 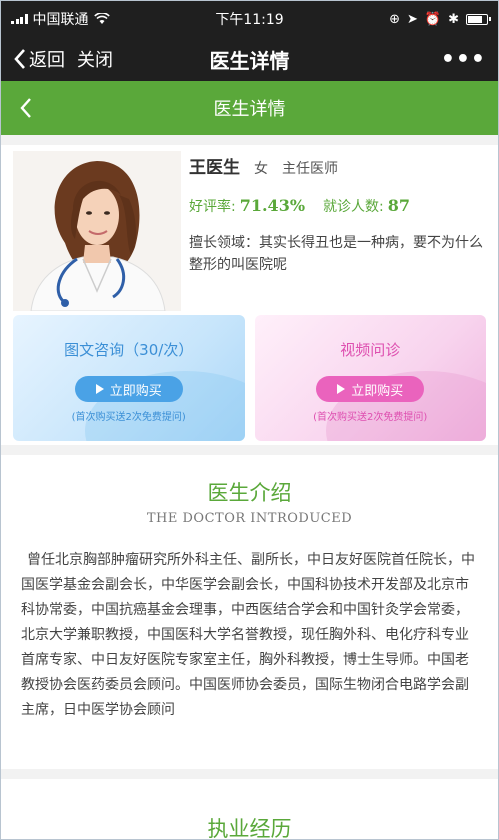 What do you see at coordinates (249, 19) in the screenshot?
I see `status-bar: 中国联通 下午11:19 ⊕ ➤ ⏰ ✱` at bounding box center [249, 19].